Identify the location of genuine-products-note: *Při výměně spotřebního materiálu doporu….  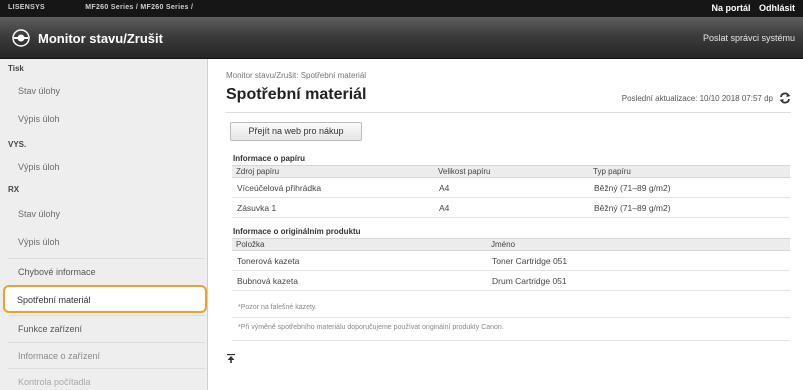
(371, 327).